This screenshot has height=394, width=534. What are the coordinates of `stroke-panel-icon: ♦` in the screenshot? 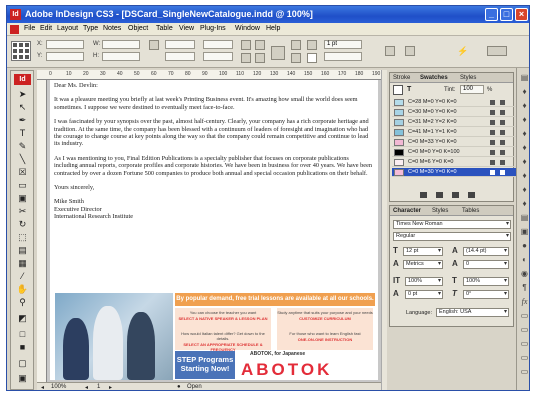 It's located at (524, 119).